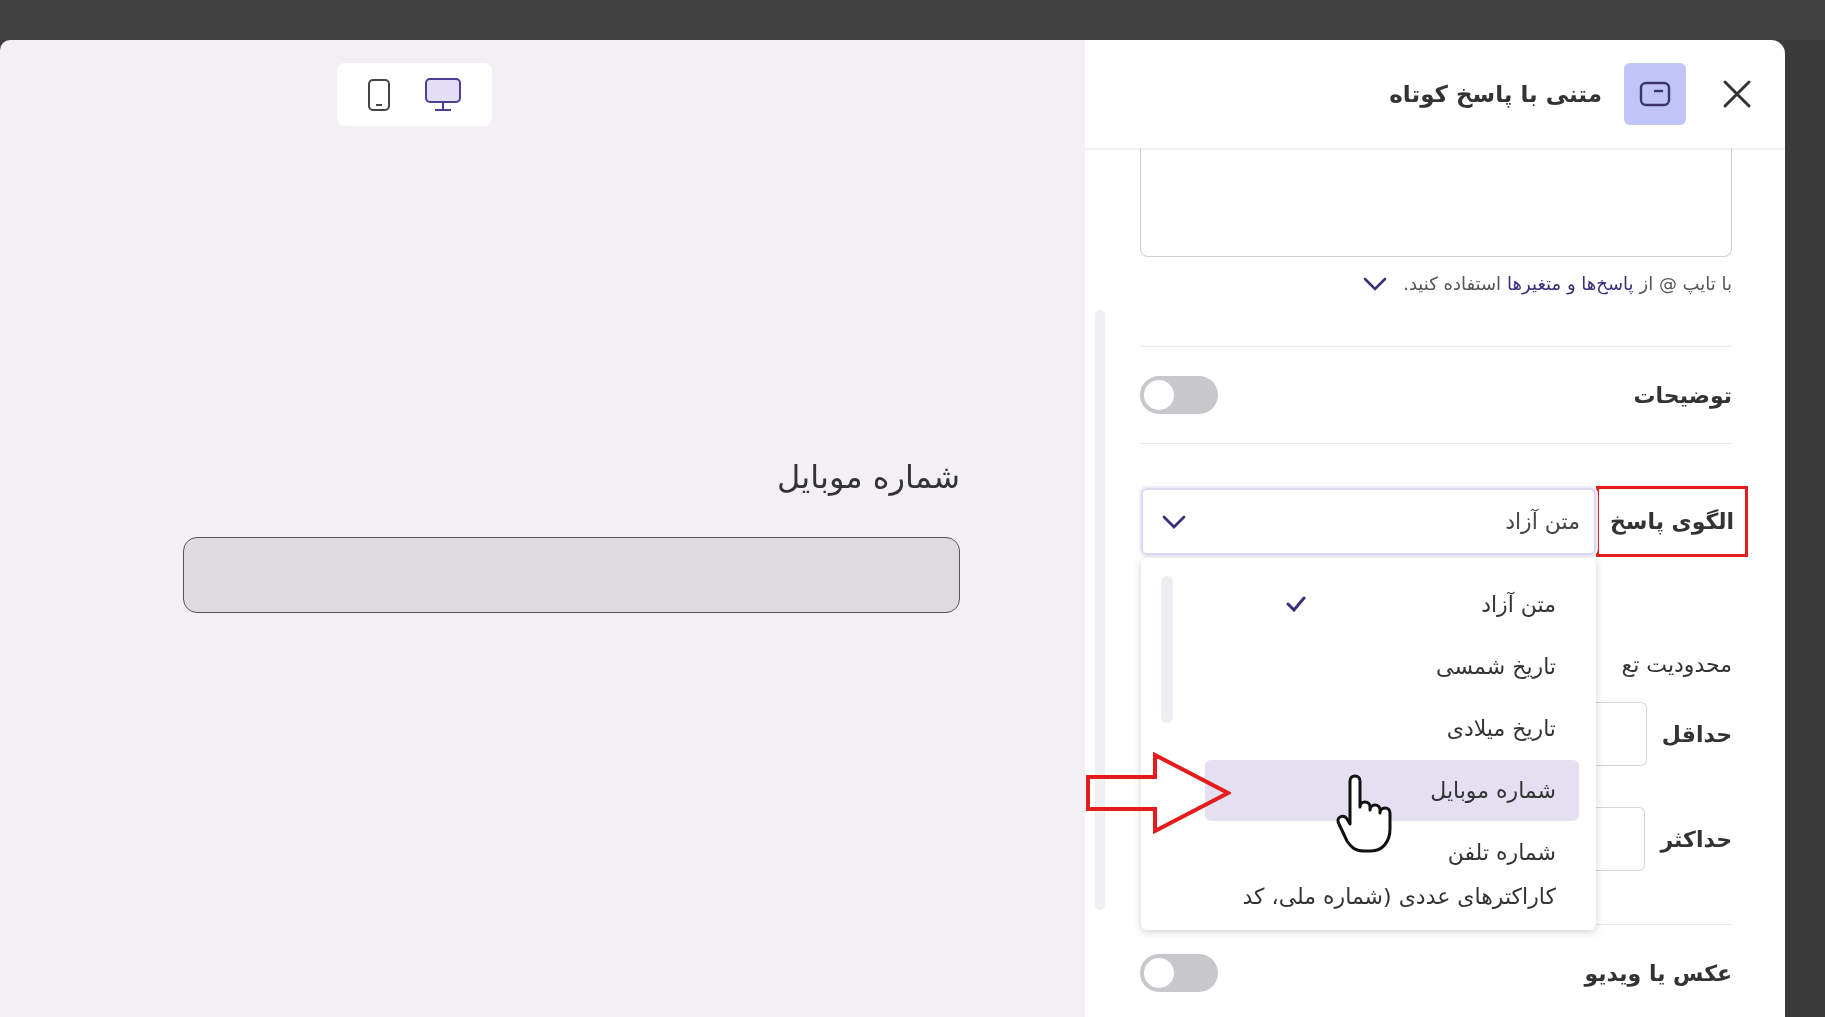 The image size is (1825, 1017). What do you see at coordinates (1696, 734) in the screenshot?
I see `field-label: حداقل` at bounding box center [1696, 734].